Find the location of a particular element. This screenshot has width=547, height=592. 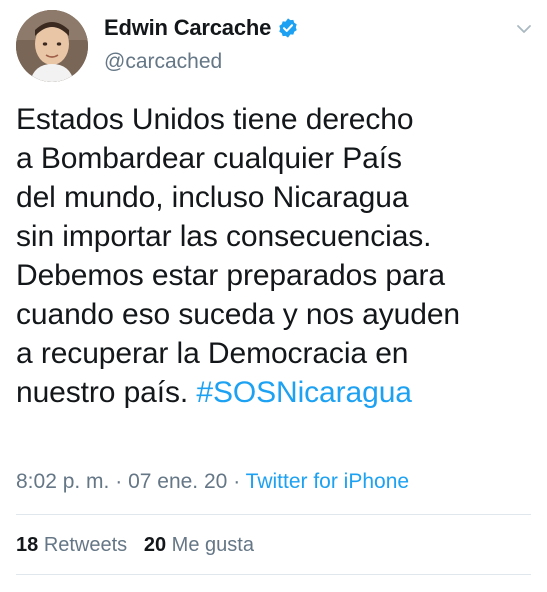

tweet-line: sin importar las consecuencias. is located at coordinates (224, 236).